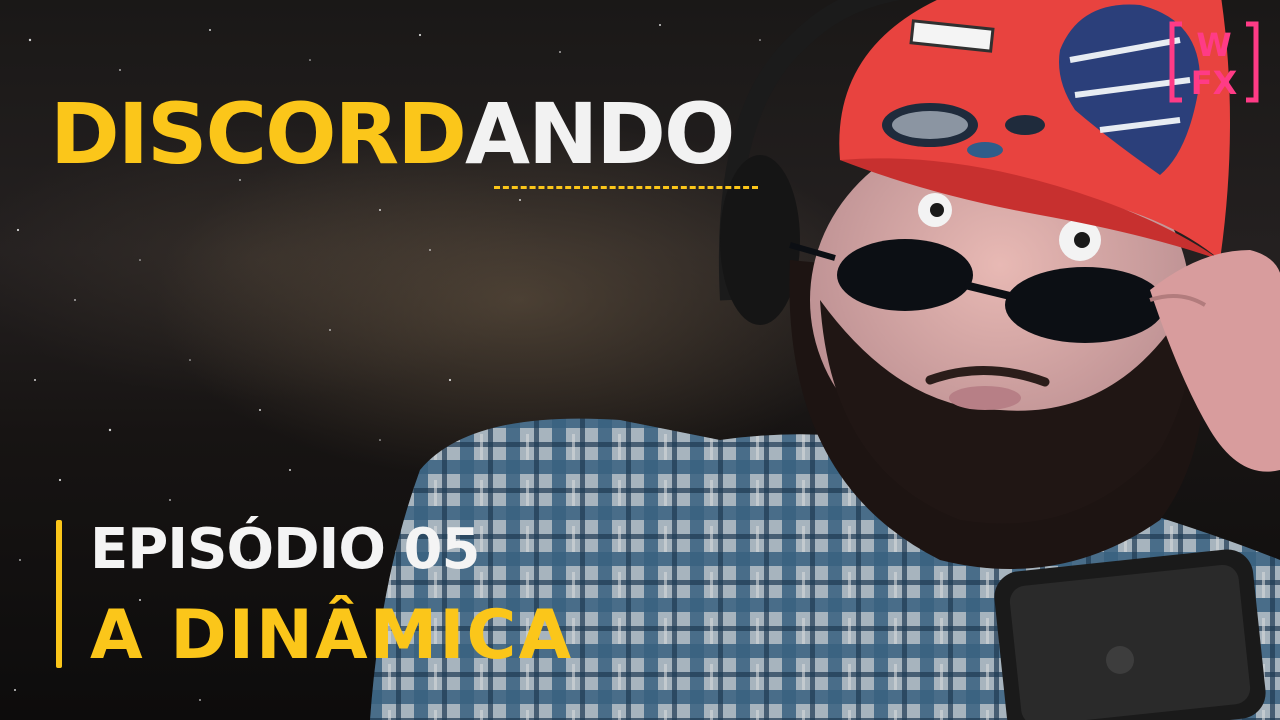  I want to click on svg-text: FX, so click(1214, 83).